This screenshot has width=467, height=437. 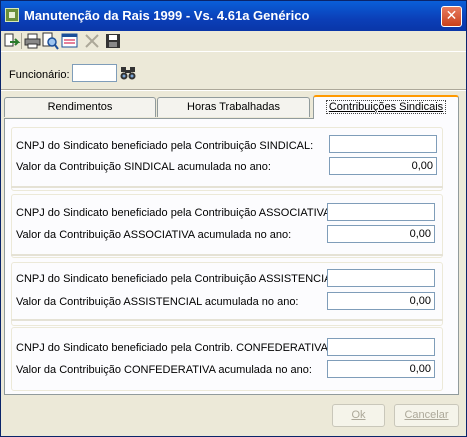 I want to click on toolbar-separator, so click(x=21, y=41).